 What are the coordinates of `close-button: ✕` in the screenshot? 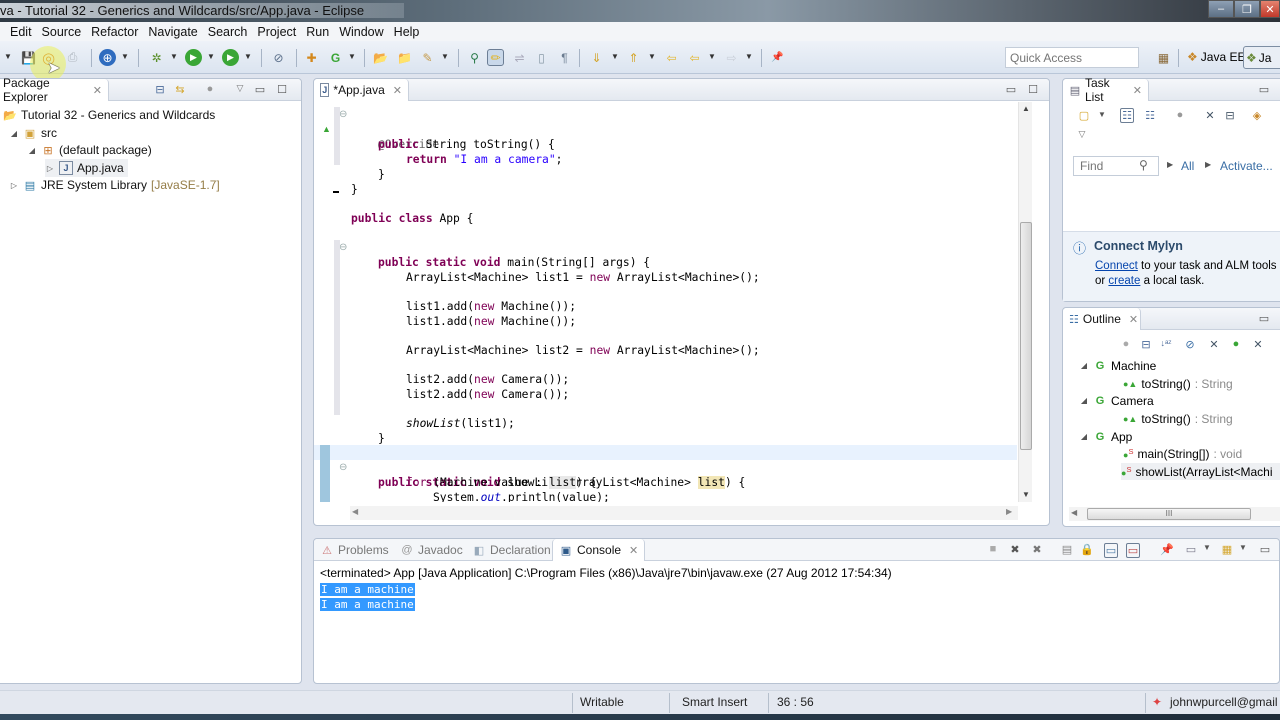 It's located at (1270, 9).